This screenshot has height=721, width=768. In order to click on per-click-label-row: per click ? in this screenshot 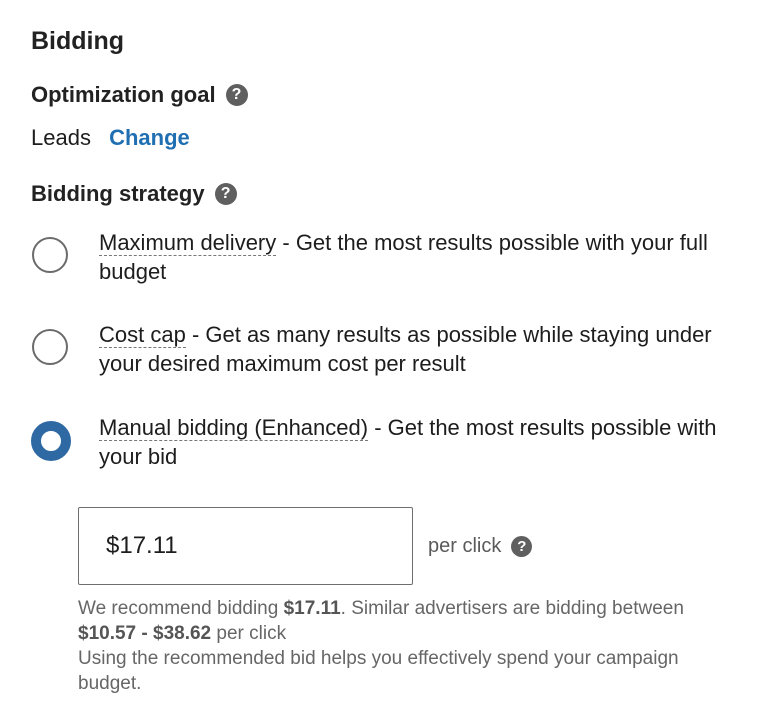, I will do `click(480, 546)`.